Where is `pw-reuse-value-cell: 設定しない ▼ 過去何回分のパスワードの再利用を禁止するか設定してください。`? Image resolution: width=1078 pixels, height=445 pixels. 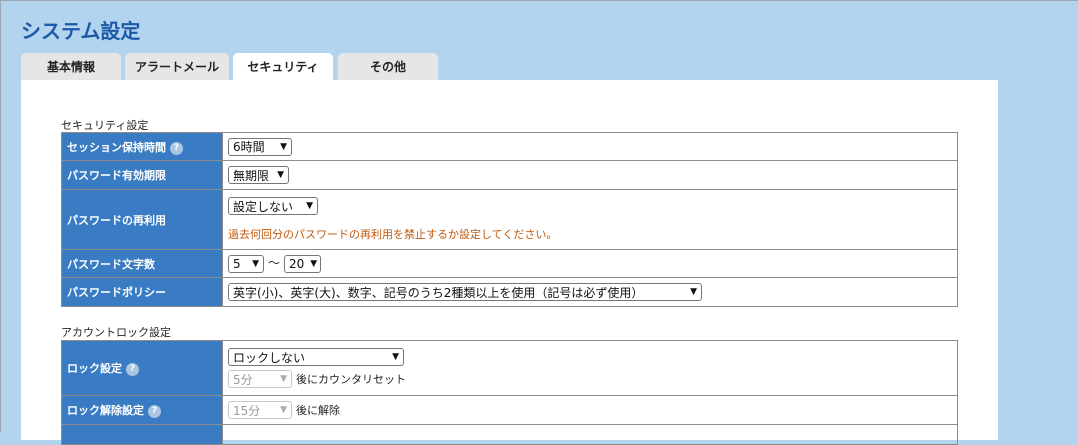
pw-reuse-value-cell: 設定しない ▼ 過去何回分のパスワードの再利用を禁止するか設定してください。 is located at coordinates (590, 219).